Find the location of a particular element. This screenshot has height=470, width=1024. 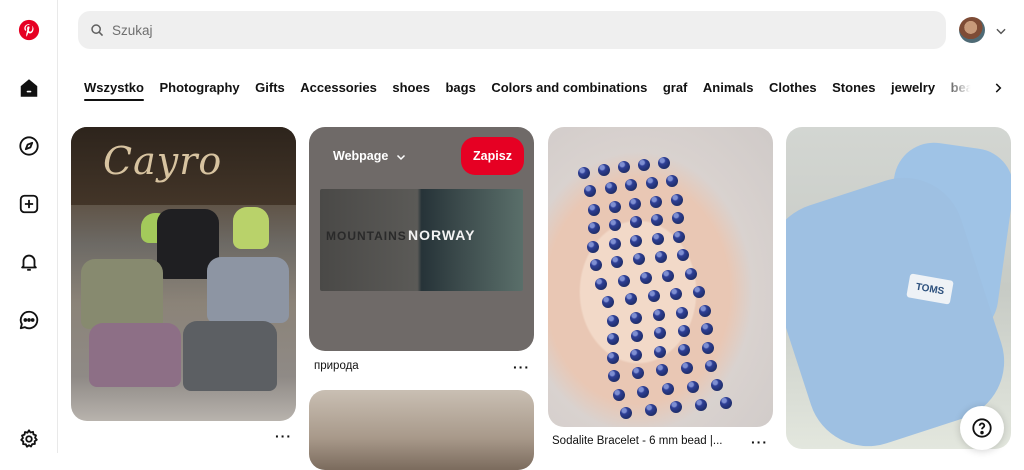

pin-webpage: Webpage Zapisz MOUNTAINS NORWAY is located at coordinates (421, 239).